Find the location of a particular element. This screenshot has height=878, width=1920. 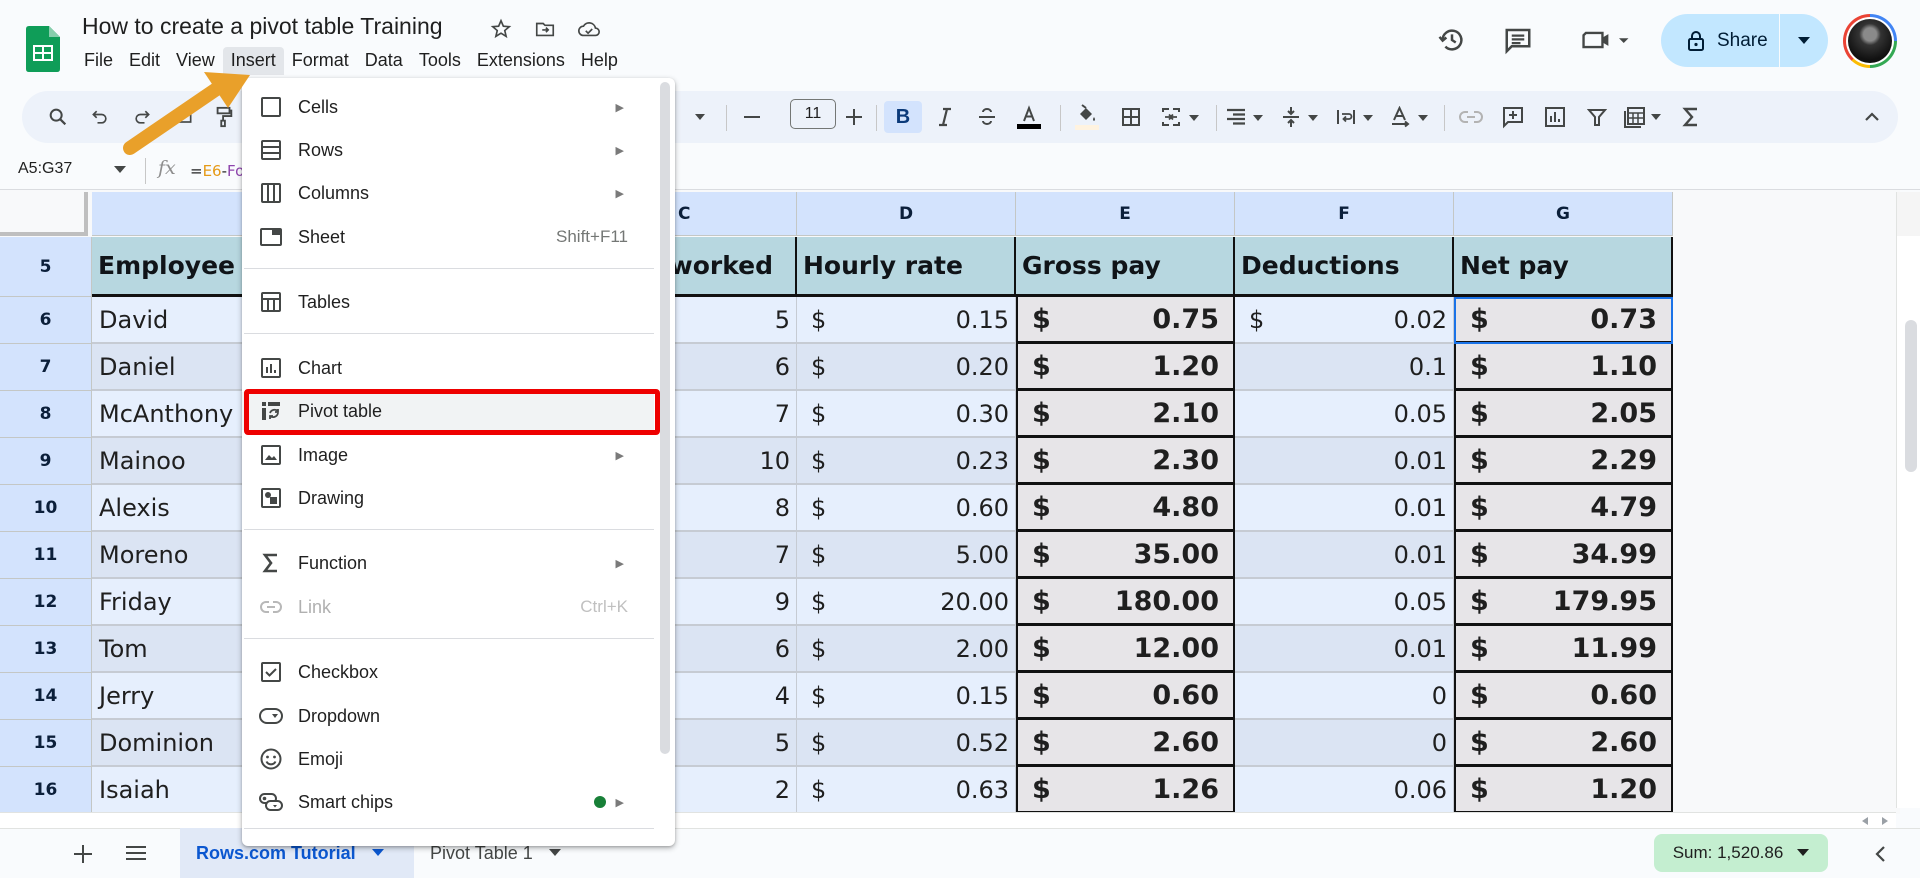

cell-net-pay: $2.05 is located at coordinates (1563, 414).